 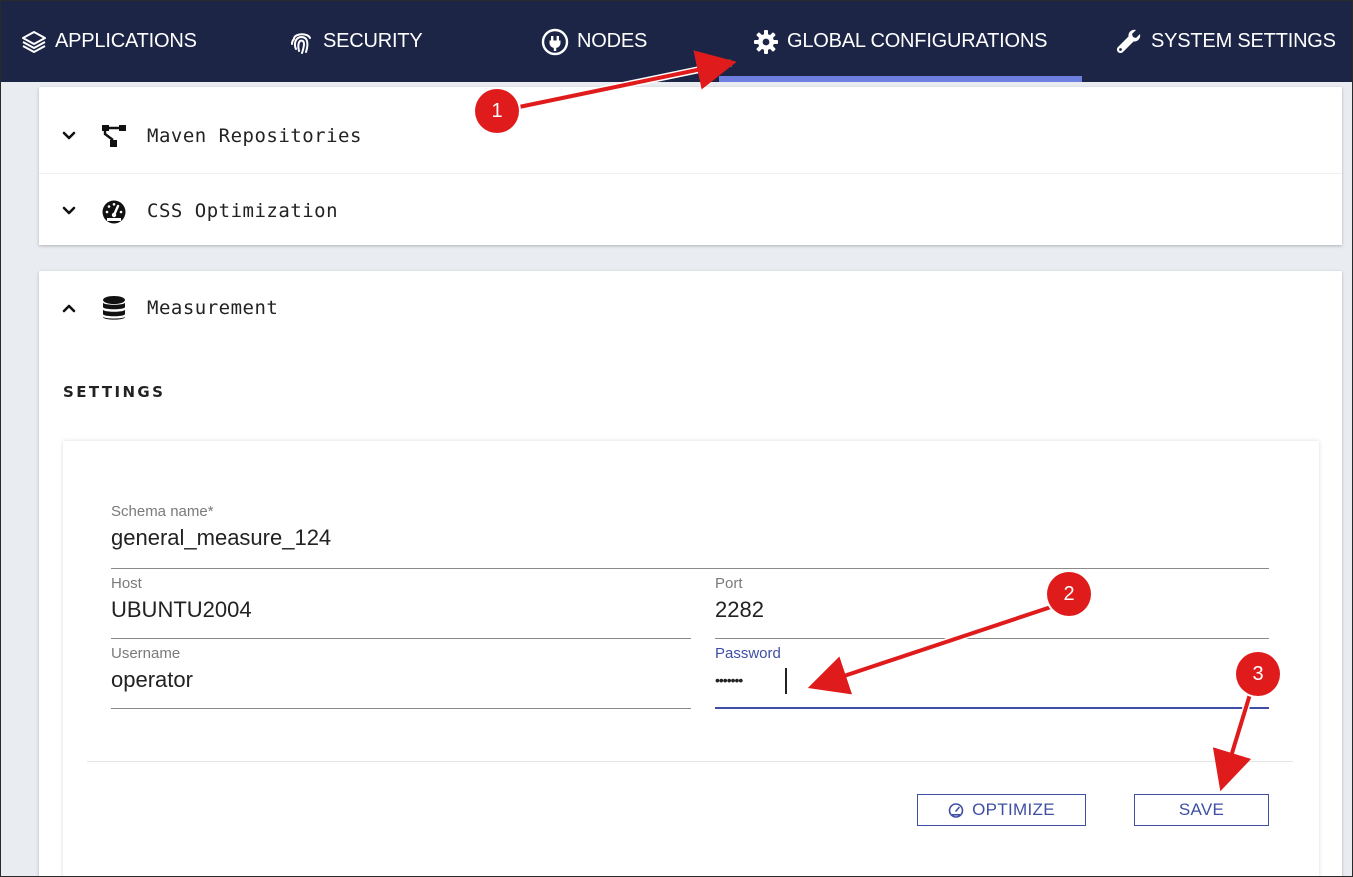 I want to click on save-button: SAVE, so click(x=1201, y=810).